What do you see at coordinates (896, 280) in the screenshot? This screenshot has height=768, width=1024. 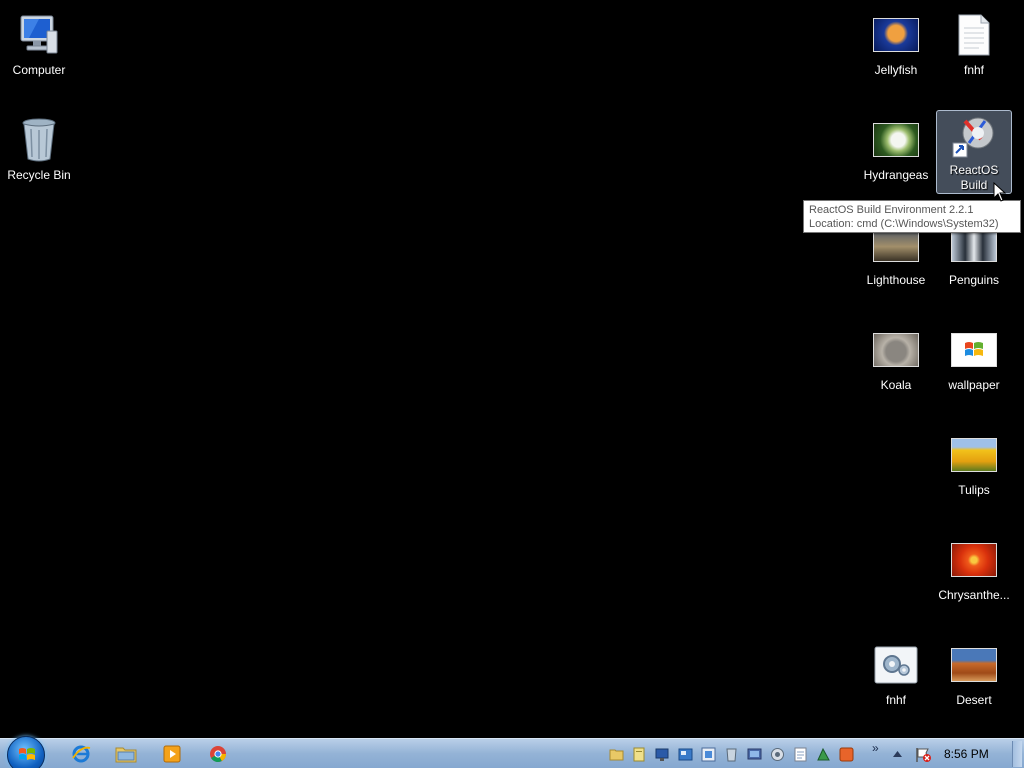 I see `desktop-icon-label: Lighthouse` at bounding box center [896, 280].